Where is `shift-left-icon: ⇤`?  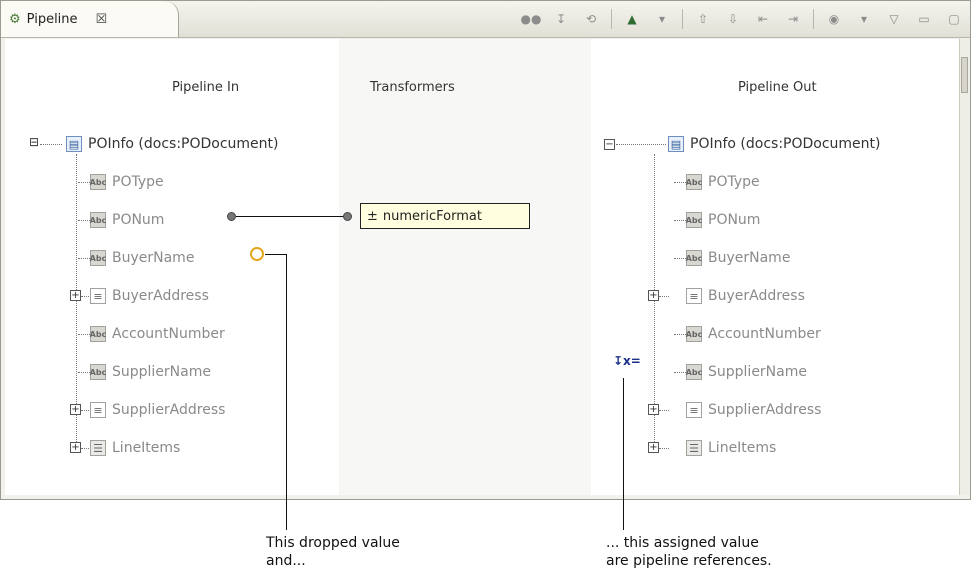
shift-left-icon: ⇤ is located at coordinates (763, 19).